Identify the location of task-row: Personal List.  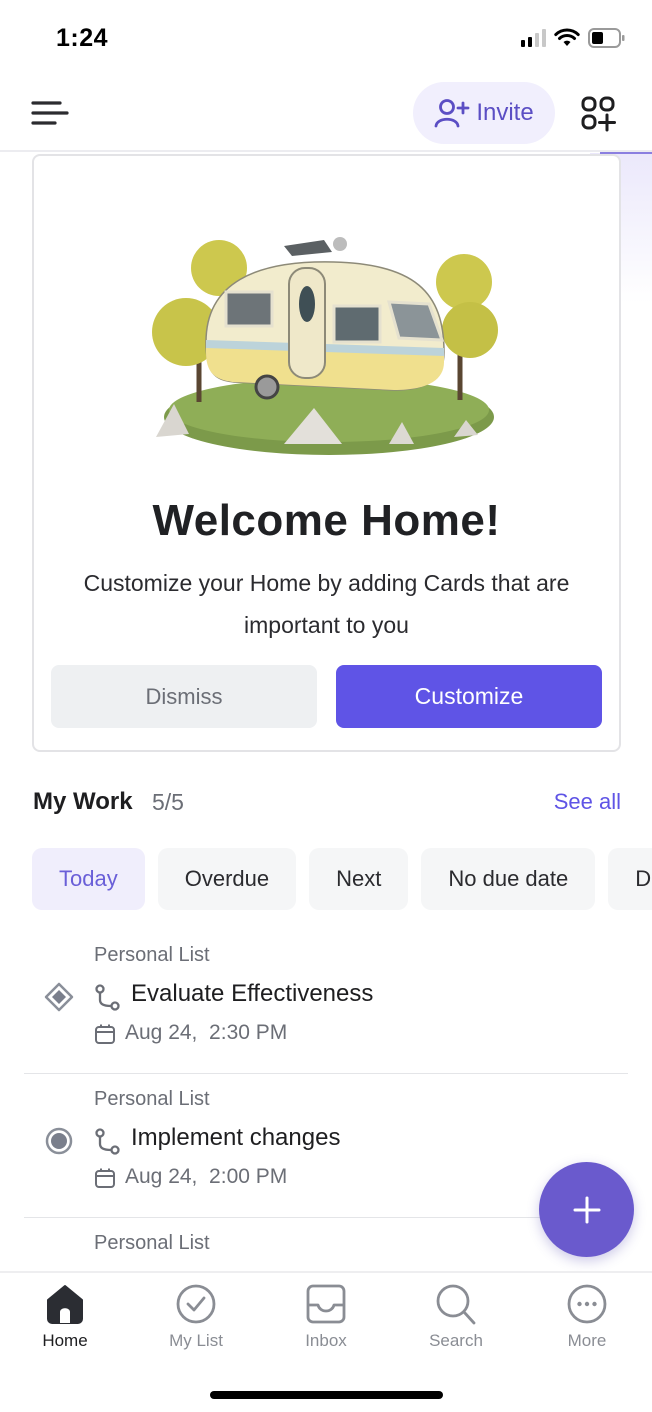
(326, 1244).